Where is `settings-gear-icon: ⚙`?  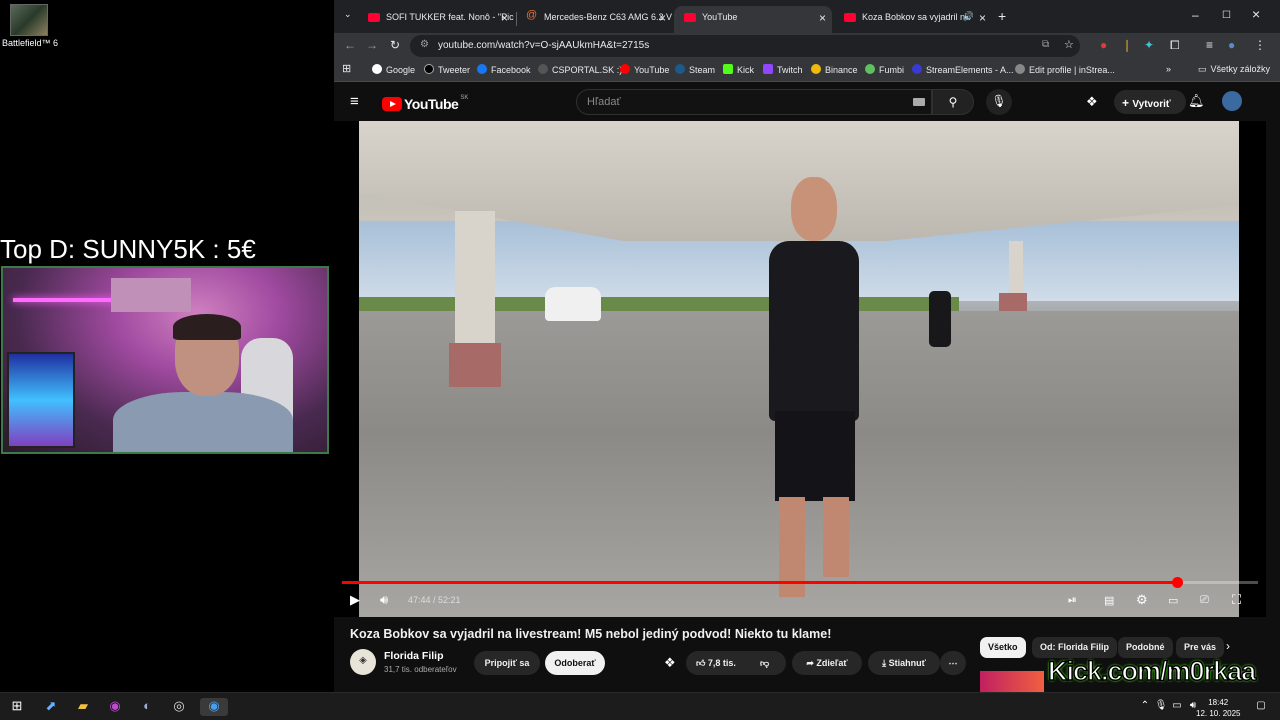 settings-gear-icon: ⚙ is located at coordinates (1142, 600).